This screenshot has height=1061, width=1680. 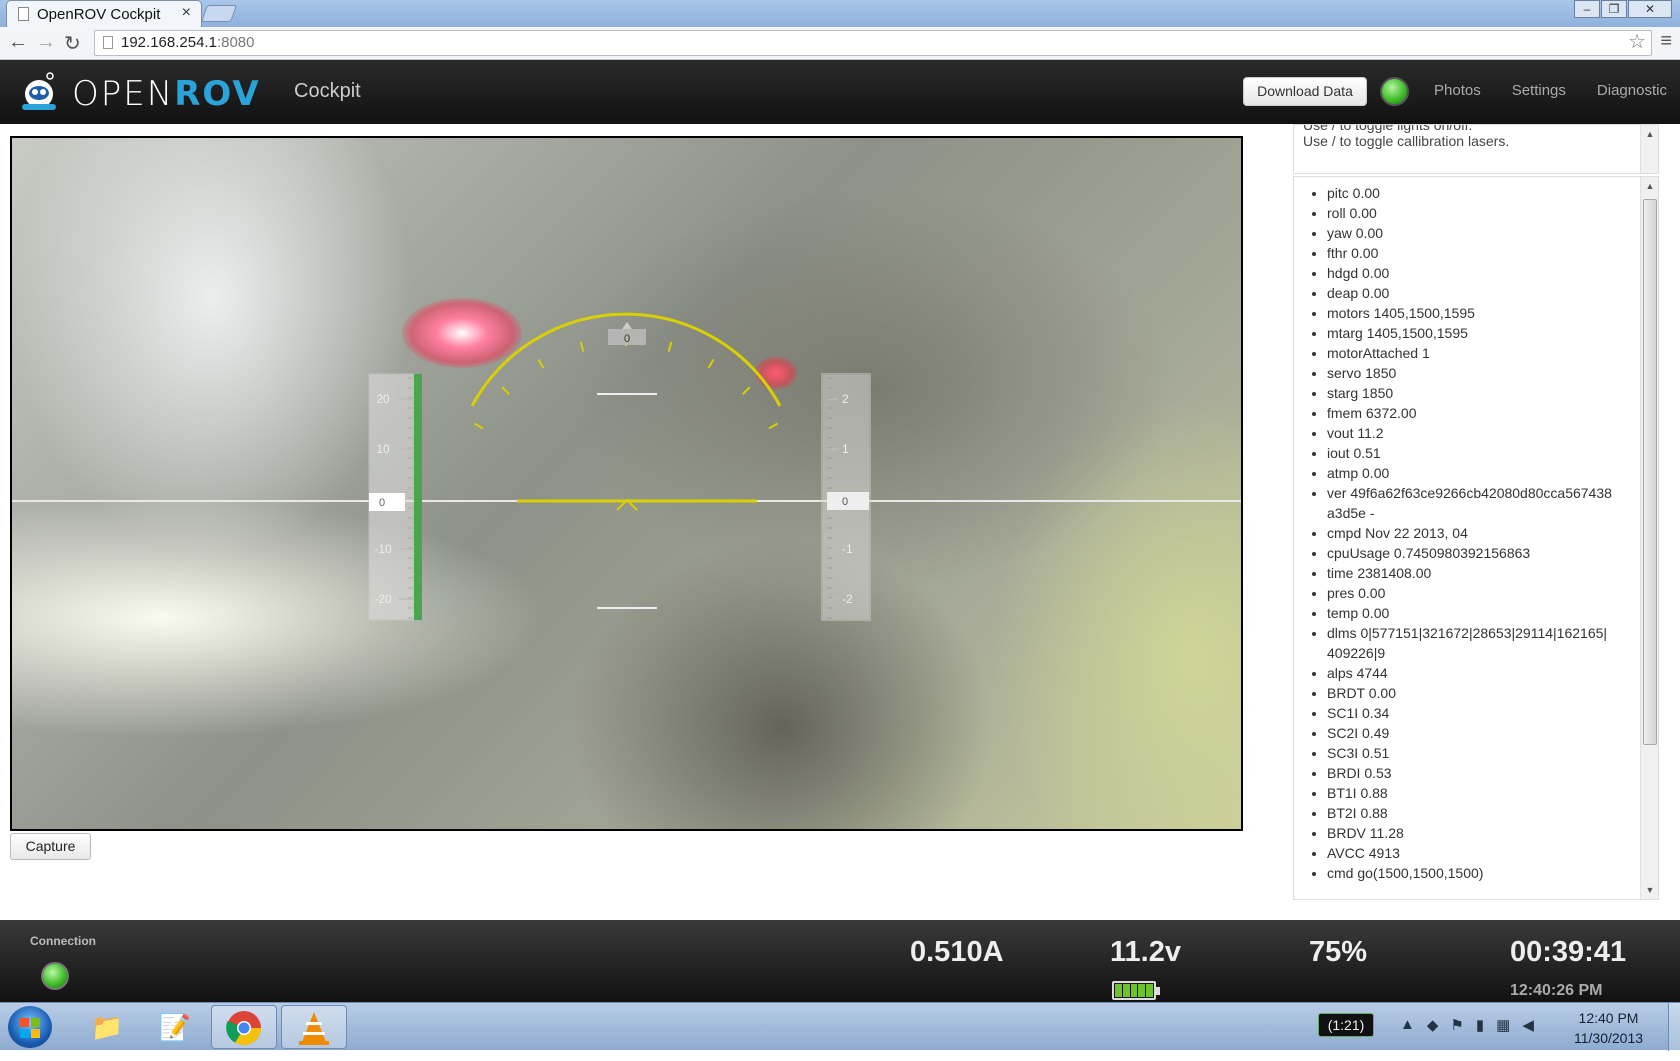 What do you see at coordinates (1674, 1027) in the screenshot?
I see `show-desktop-button` at bounding box center [1674, 1027].